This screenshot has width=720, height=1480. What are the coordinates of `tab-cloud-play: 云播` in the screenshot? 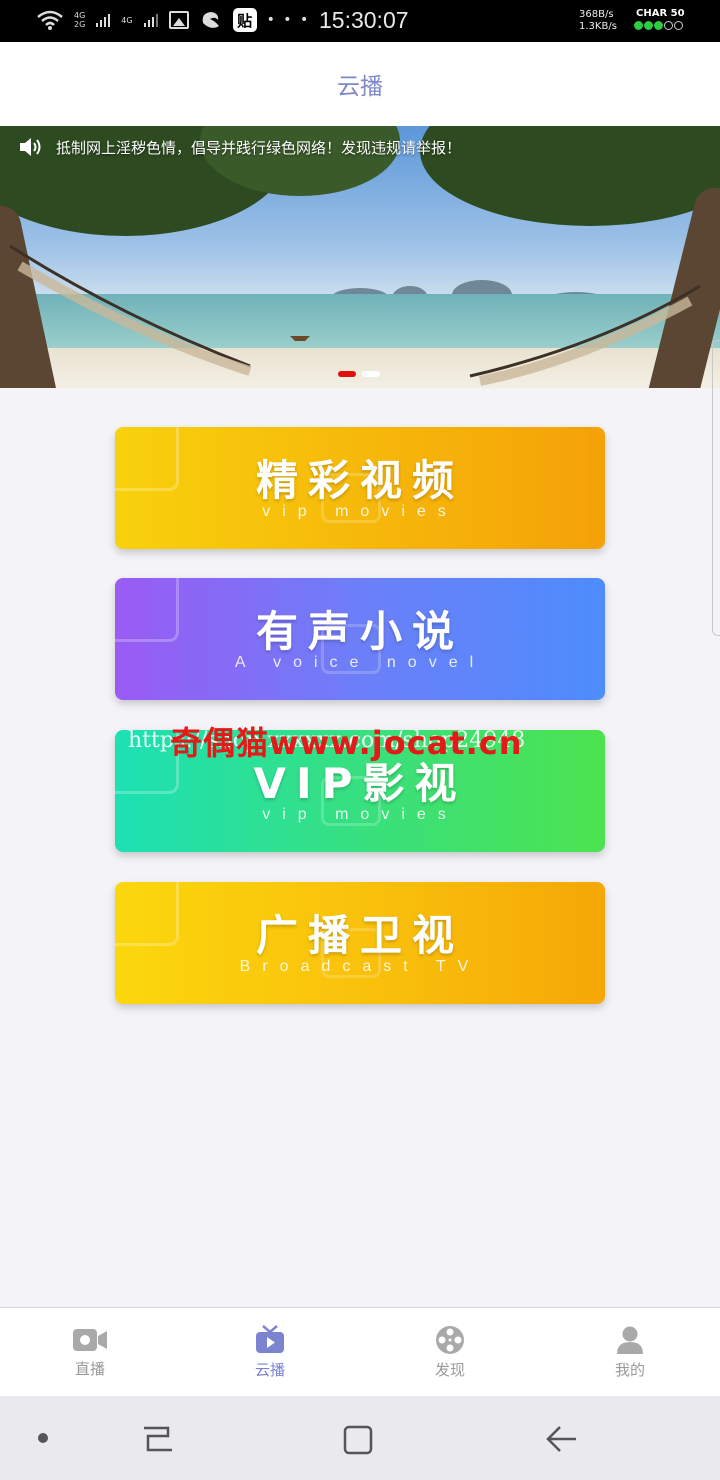 It's located at (270, 1352).